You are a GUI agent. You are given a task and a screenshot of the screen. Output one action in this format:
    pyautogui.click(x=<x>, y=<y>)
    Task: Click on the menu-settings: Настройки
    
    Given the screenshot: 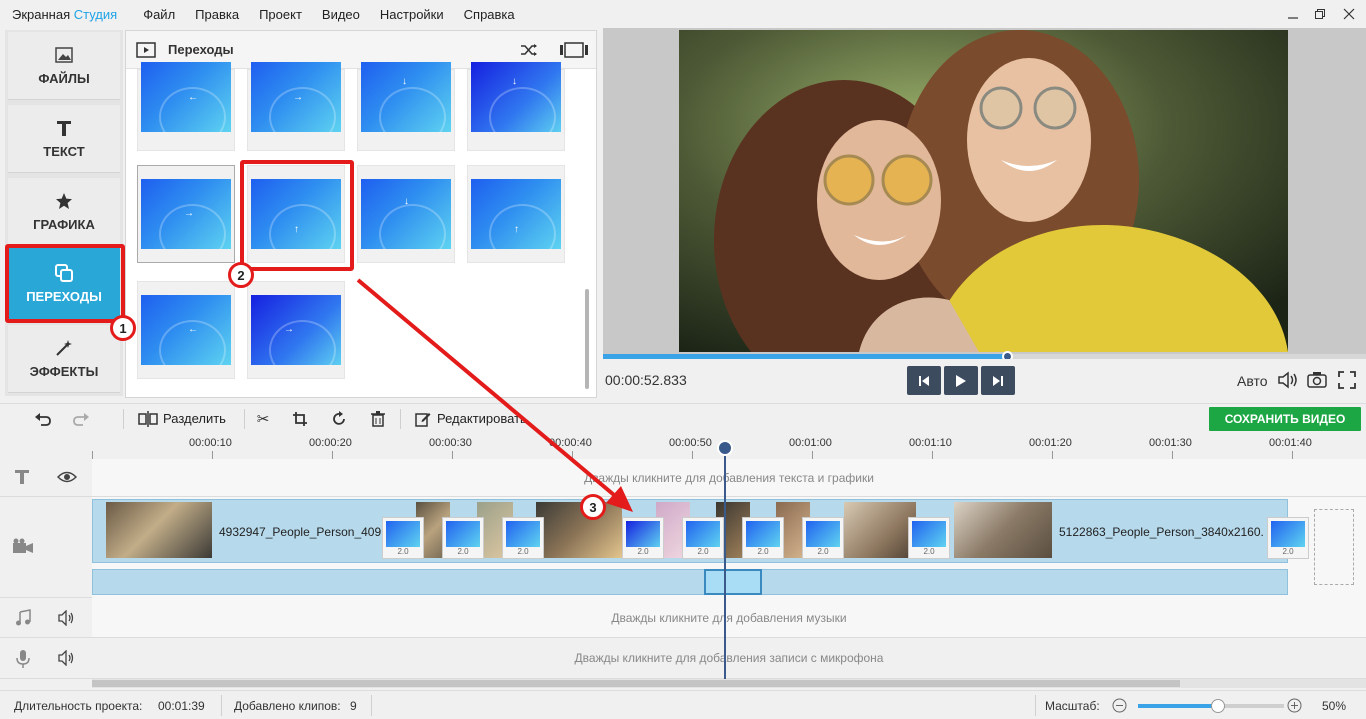 What is the action you would take?
    pyautogui.click(x=412, y=14)
    